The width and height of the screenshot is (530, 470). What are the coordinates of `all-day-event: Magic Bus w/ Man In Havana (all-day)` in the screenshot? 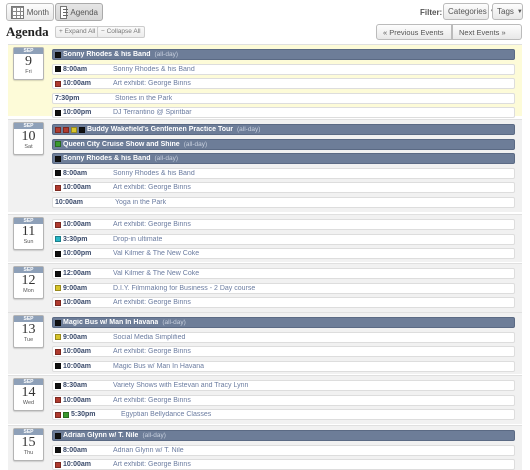 It's located at (283, 322).